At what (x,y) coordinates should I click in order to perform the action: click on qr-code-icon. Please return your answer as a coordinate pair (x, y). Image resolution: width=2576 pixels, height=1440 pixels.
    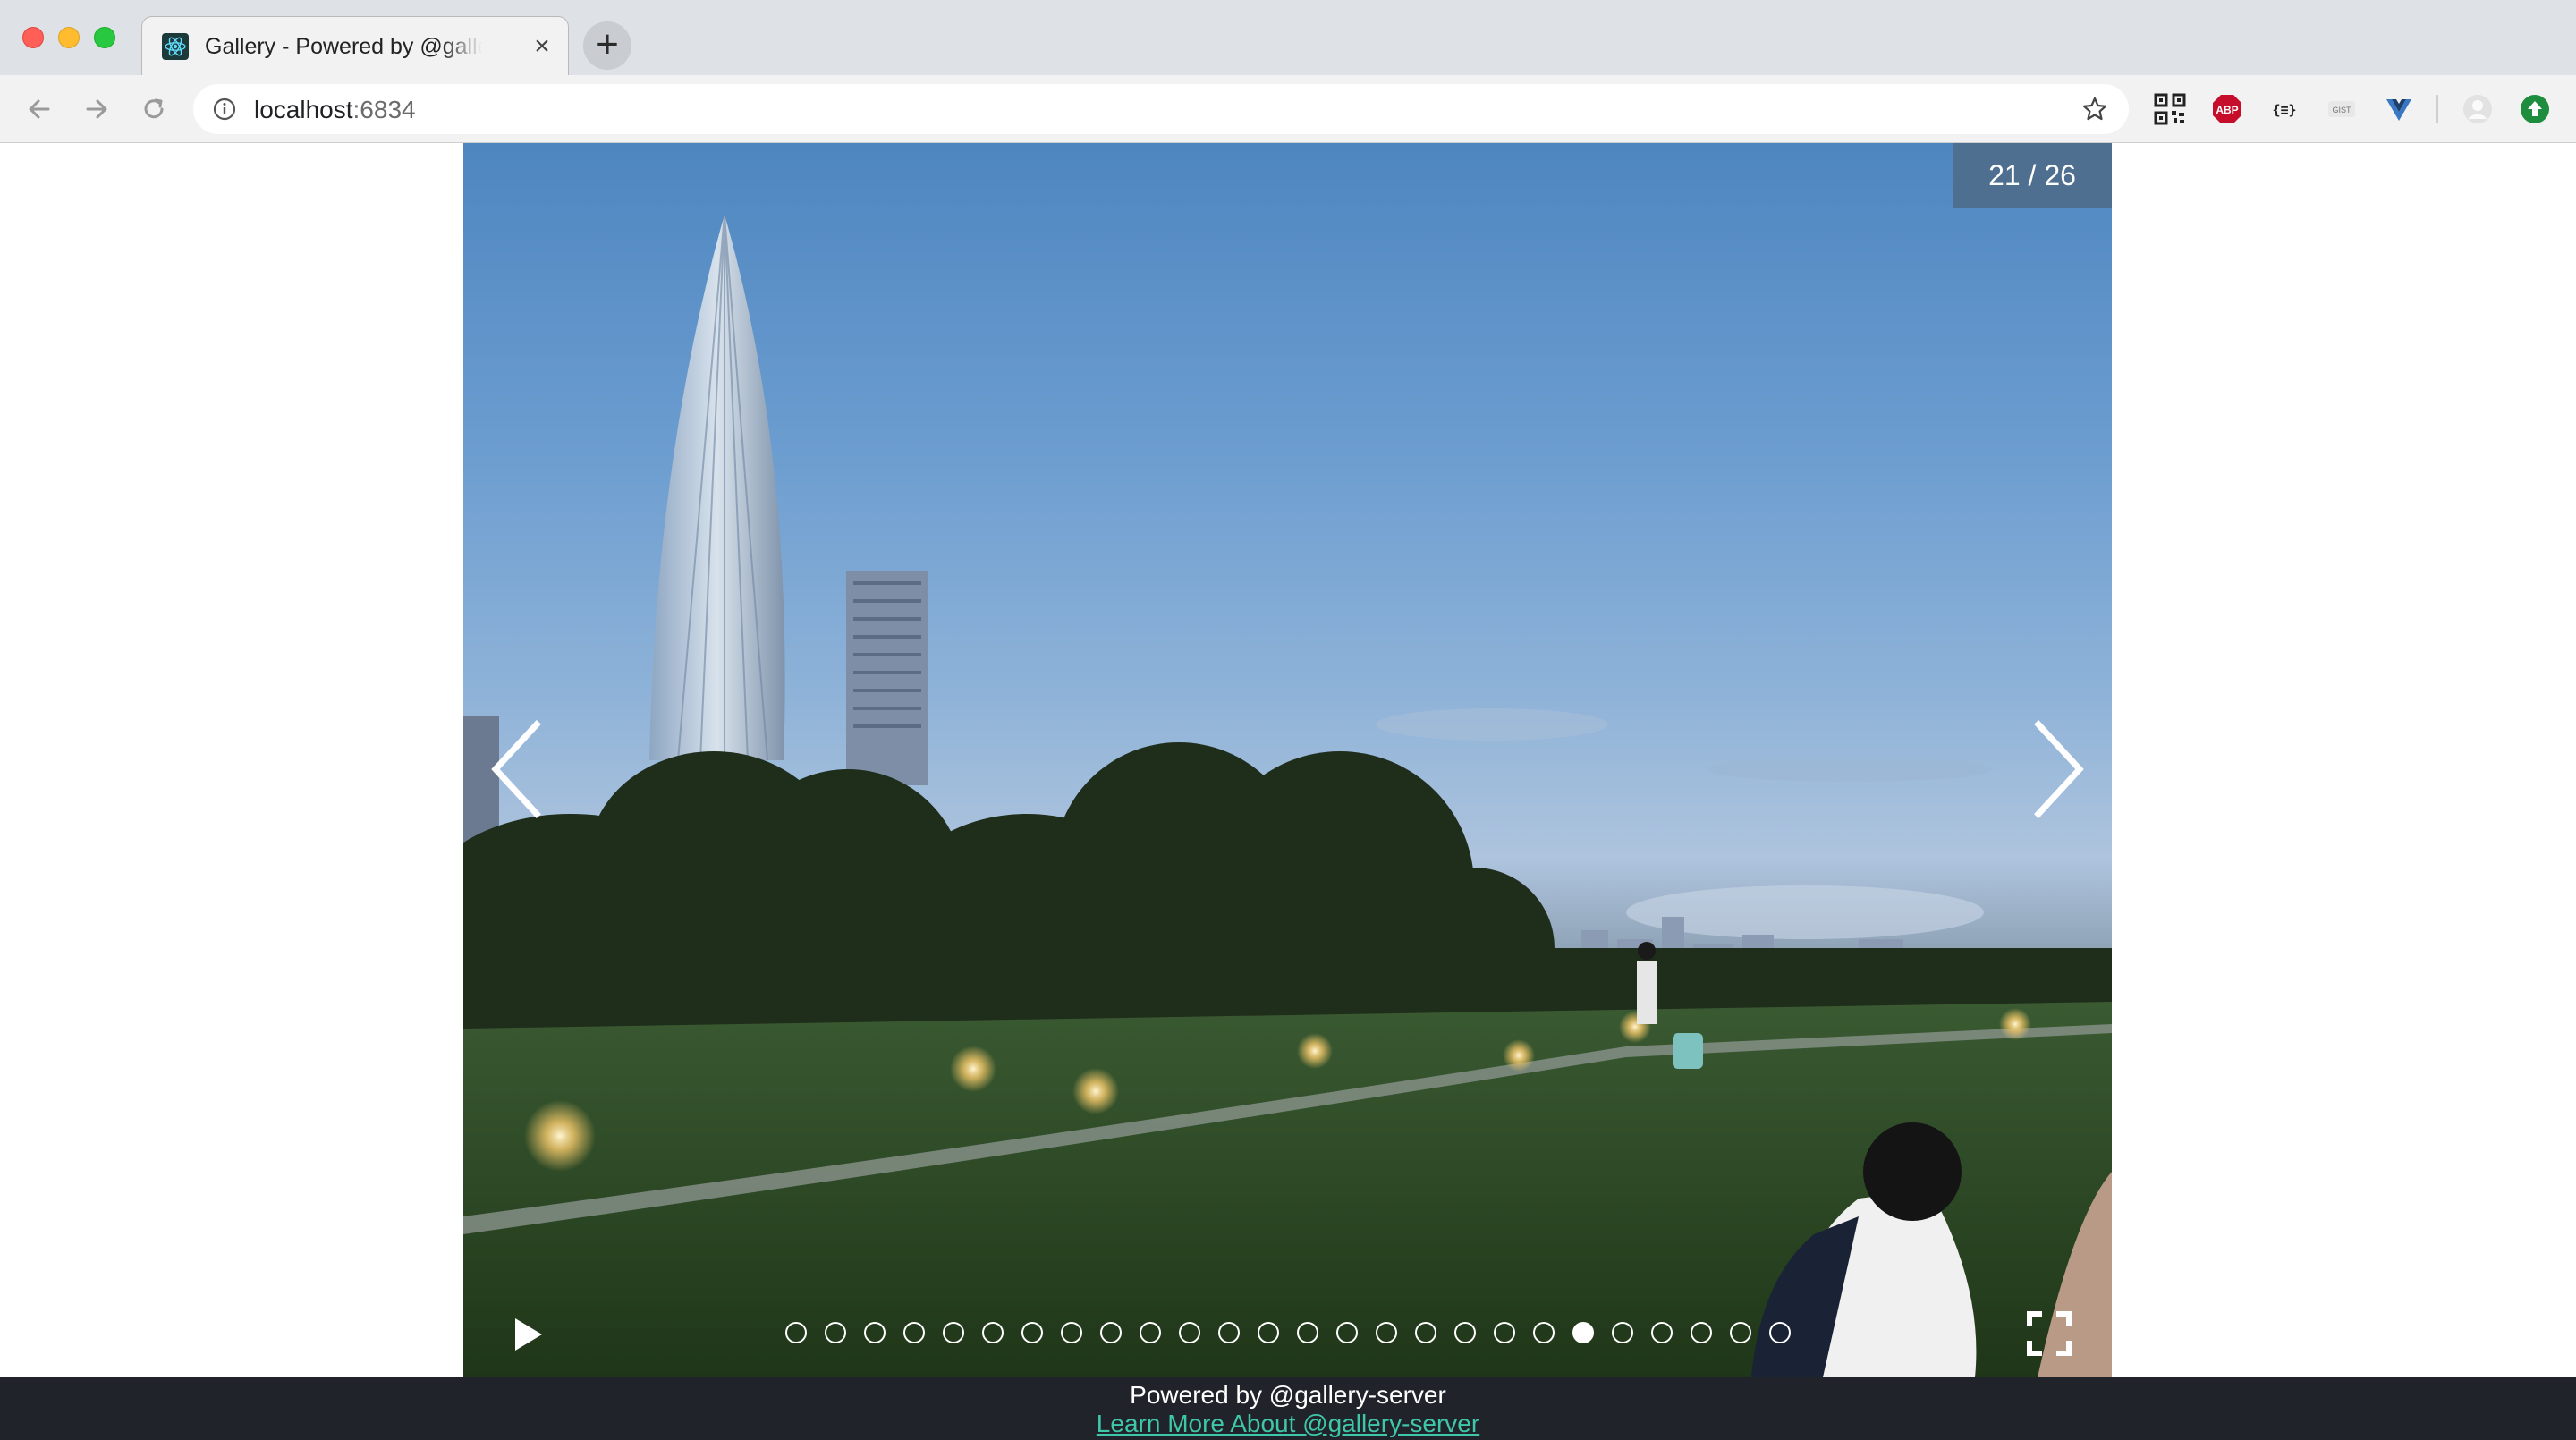
    Looking at the image, I should click on (2170, 109).